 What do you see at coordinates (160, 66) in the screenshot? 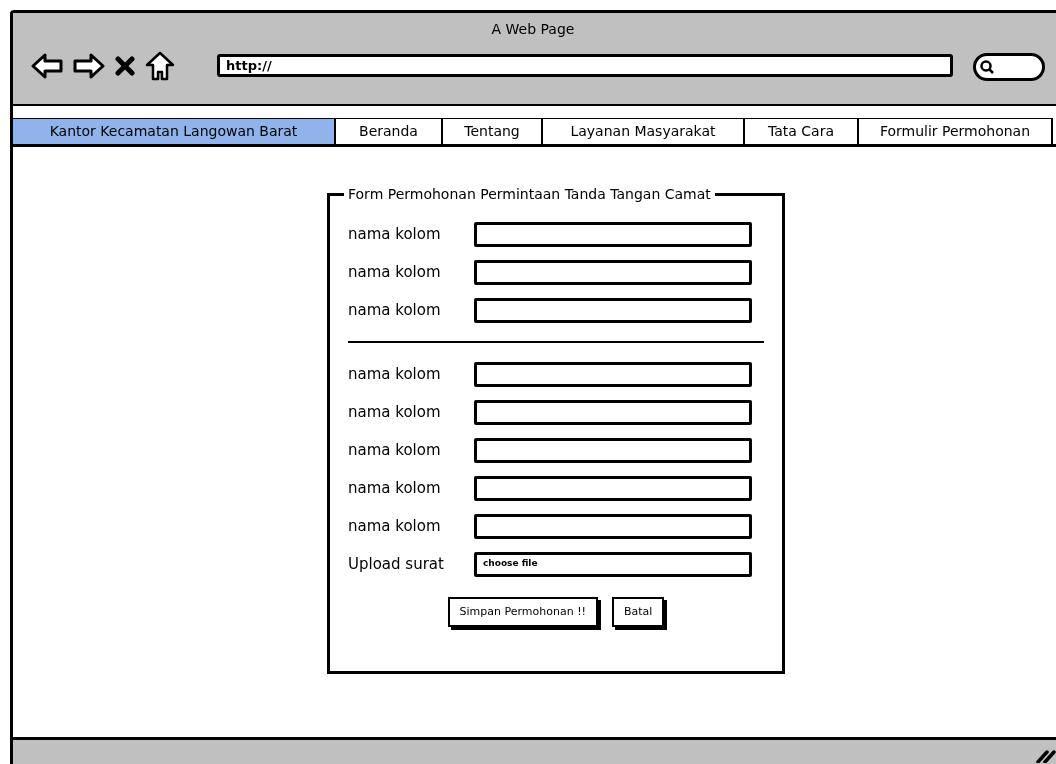
I see `home-icon` at bounding box center [160, 66].